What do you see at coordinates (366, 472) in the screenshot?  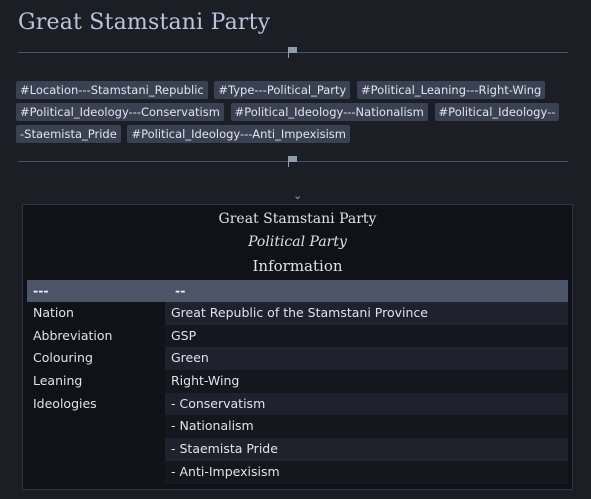 I see `row-value: - Anti-Impexisism` at bounding box center [366, 472].